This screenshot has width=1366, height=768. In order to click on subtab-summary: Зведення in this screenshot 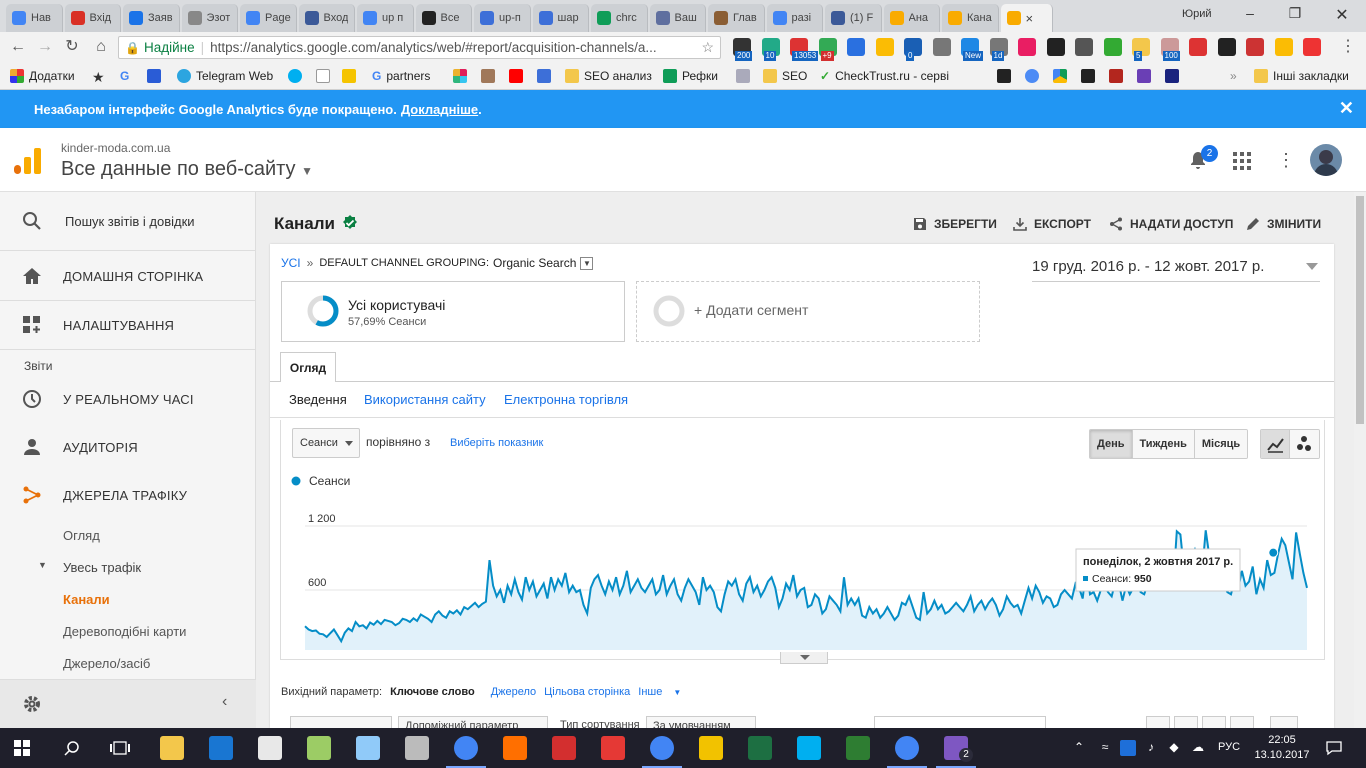, I will do `click(318, 399)`.